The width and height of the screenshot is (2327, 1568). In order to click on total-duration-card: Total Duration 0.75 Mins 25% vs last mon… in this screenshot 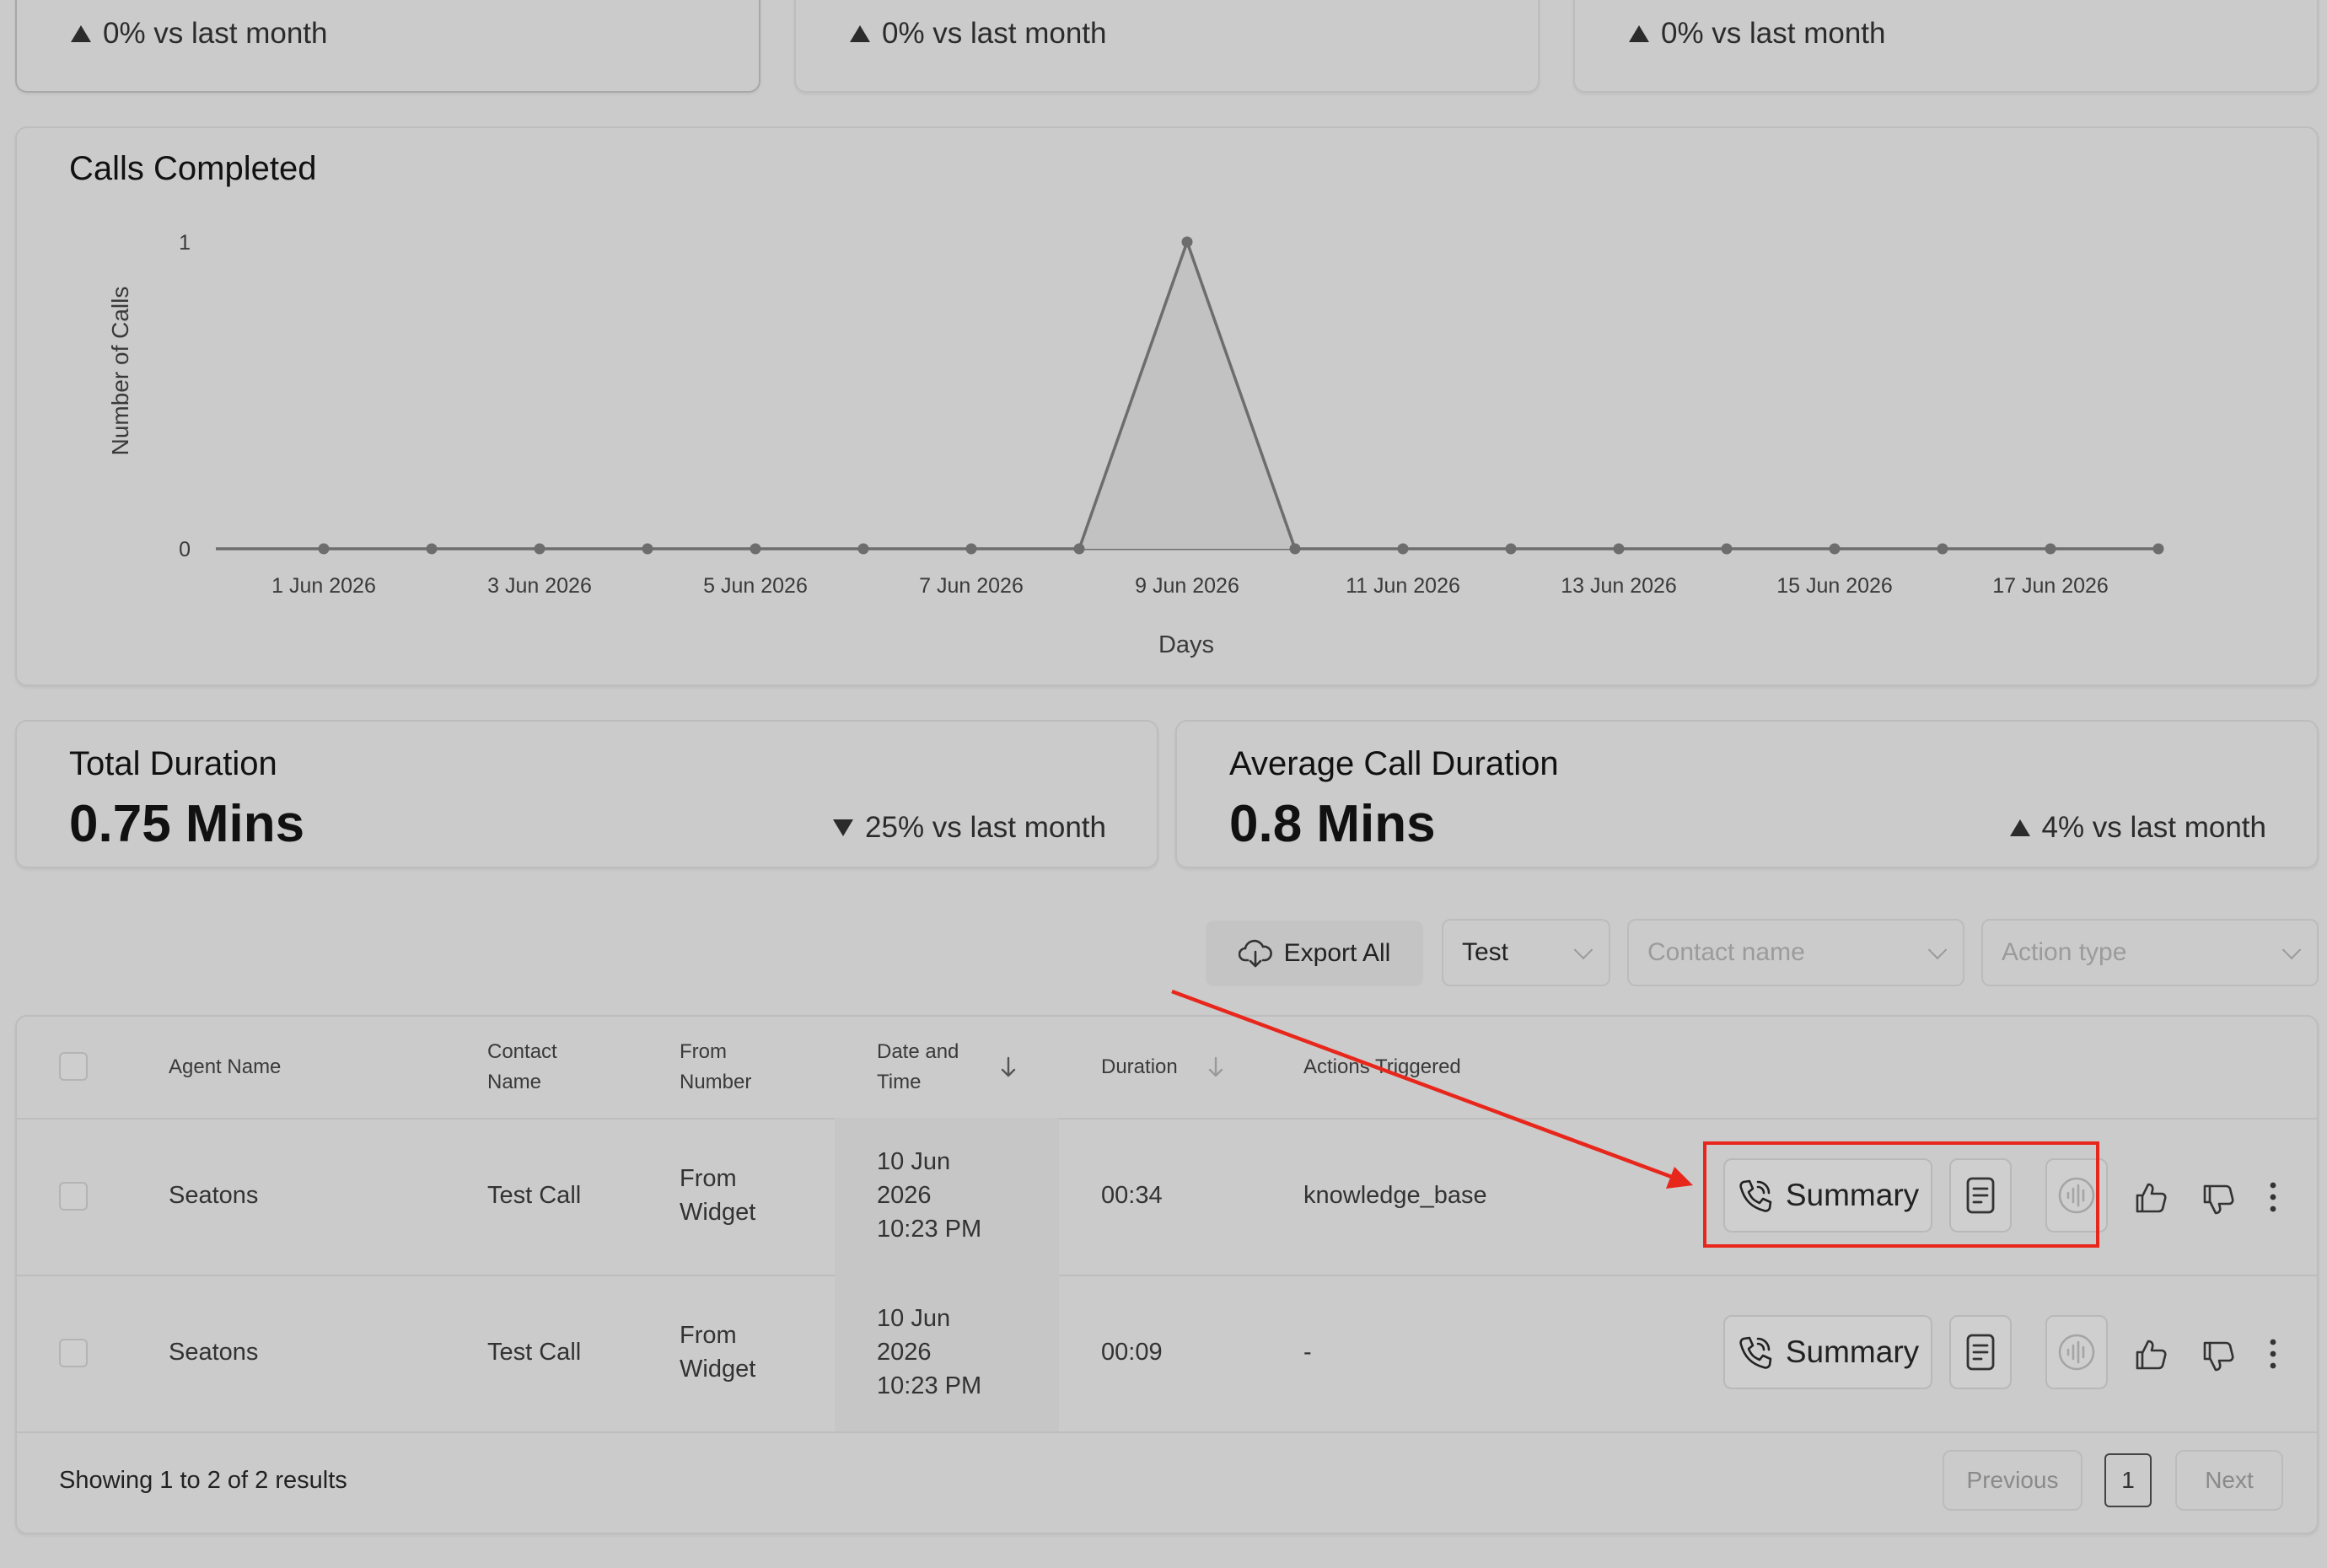, I will do `click(586, 794)`.